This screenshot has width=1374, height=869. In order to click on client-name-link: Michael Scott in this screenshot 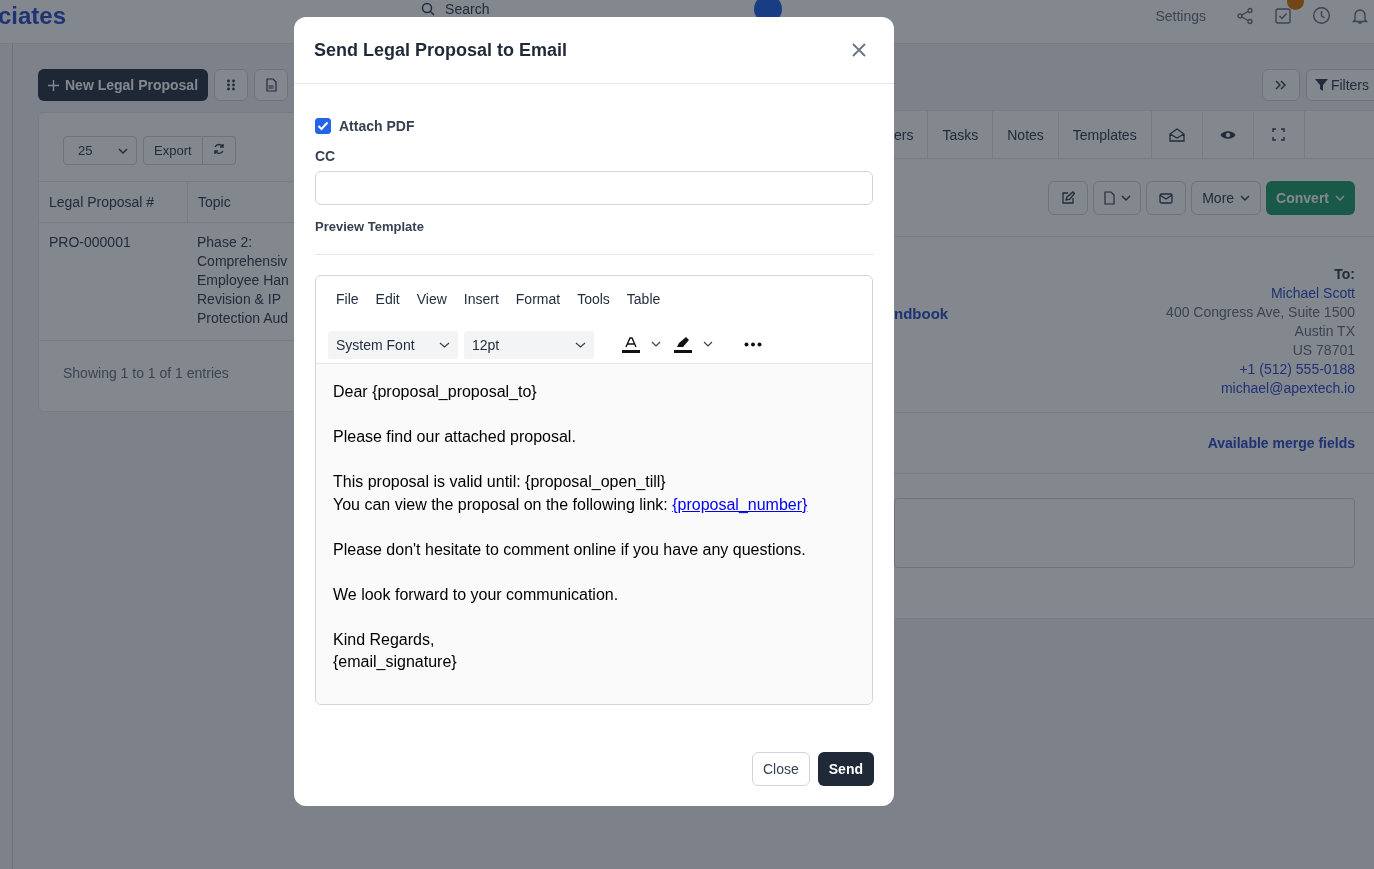, I will do `click(1312, 293)`.